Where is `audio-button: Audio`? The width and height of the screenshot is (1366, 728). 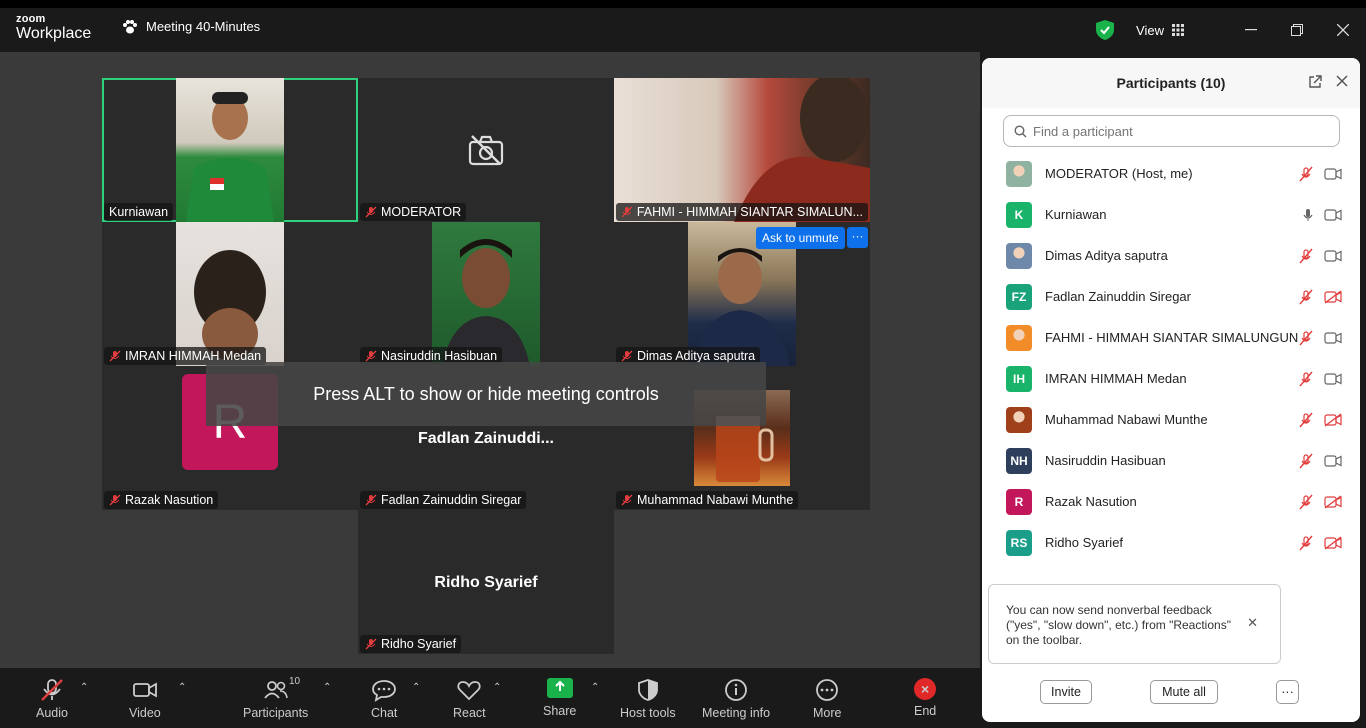 audio-button: Audio is located at coordinates (52, 699).